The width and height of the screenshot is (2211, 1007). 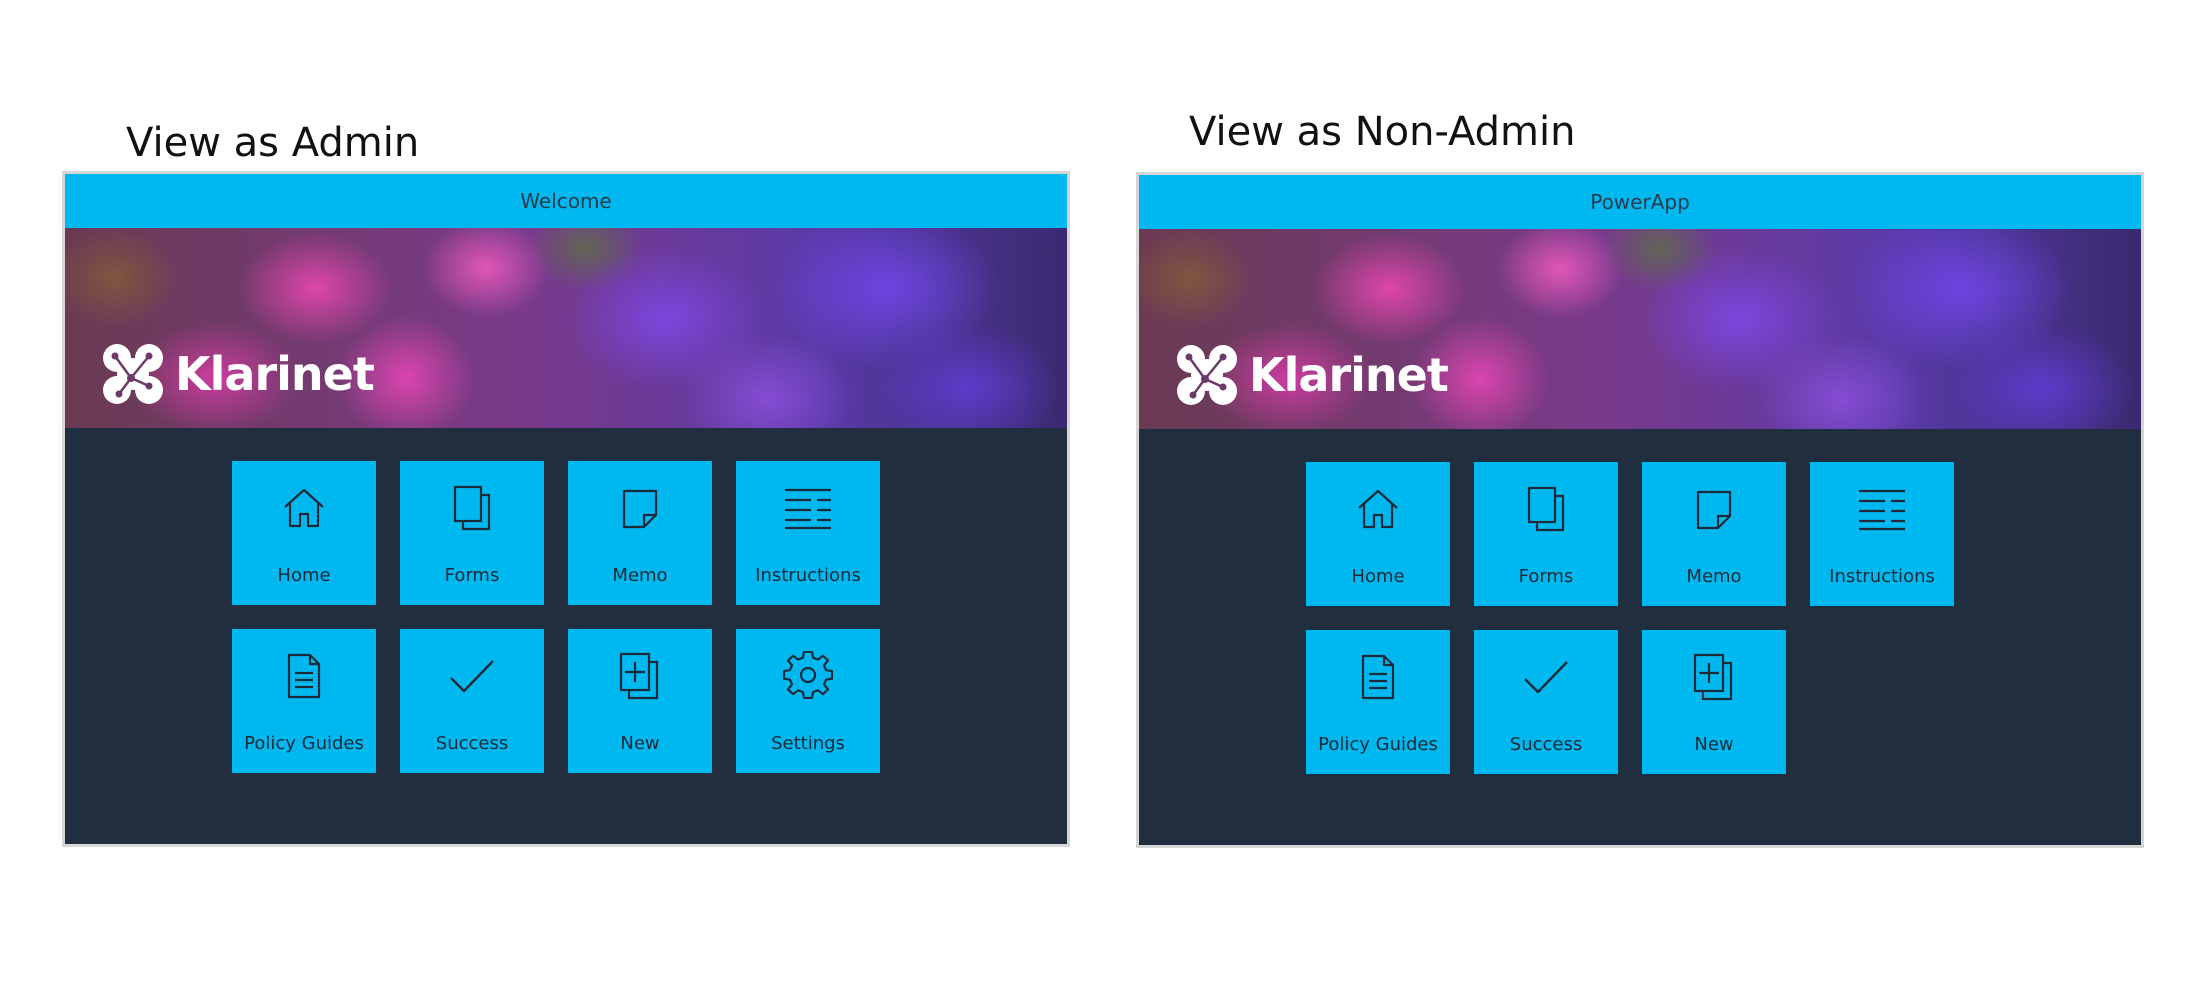 I want to click on nonadmin-app-header: PowerApp, so click(x=1640, y=202).